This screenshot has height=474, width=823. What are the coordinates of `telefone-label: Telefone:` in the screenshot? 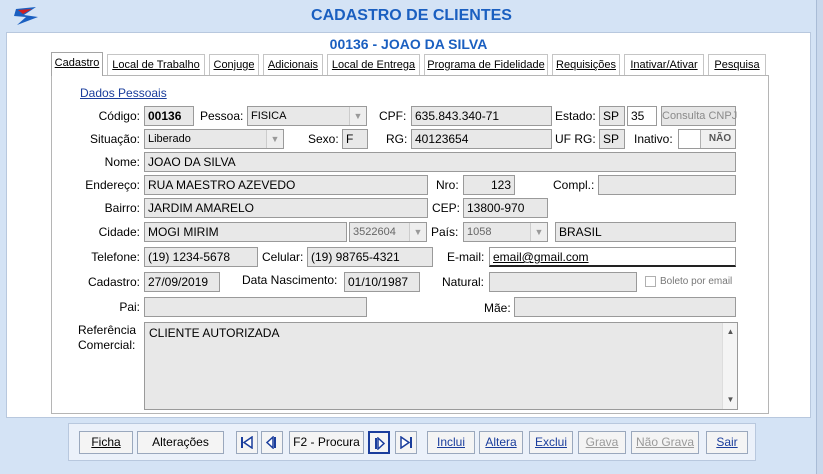 It's located at (115, 257).